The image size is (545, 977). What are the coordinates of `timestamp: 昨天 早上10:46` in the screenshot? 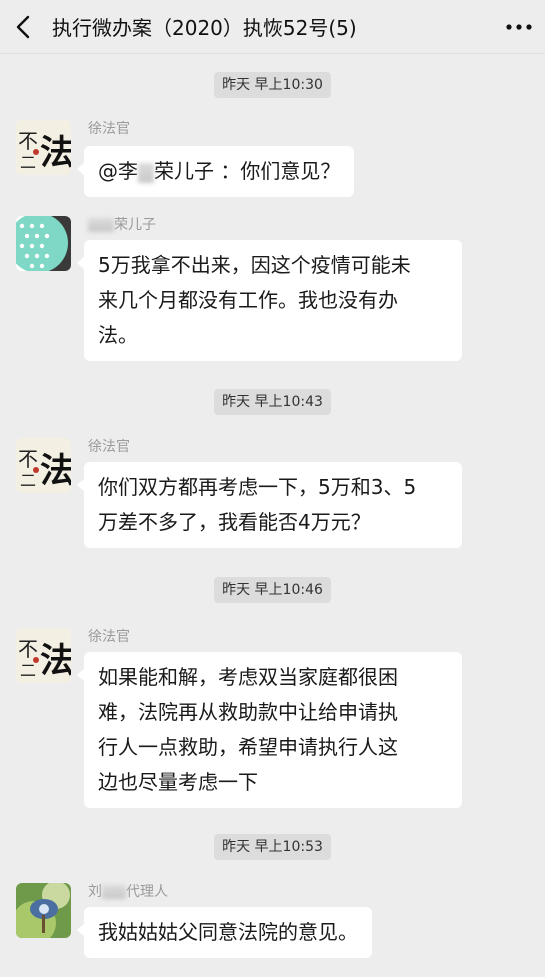 It's located at (272, 590).